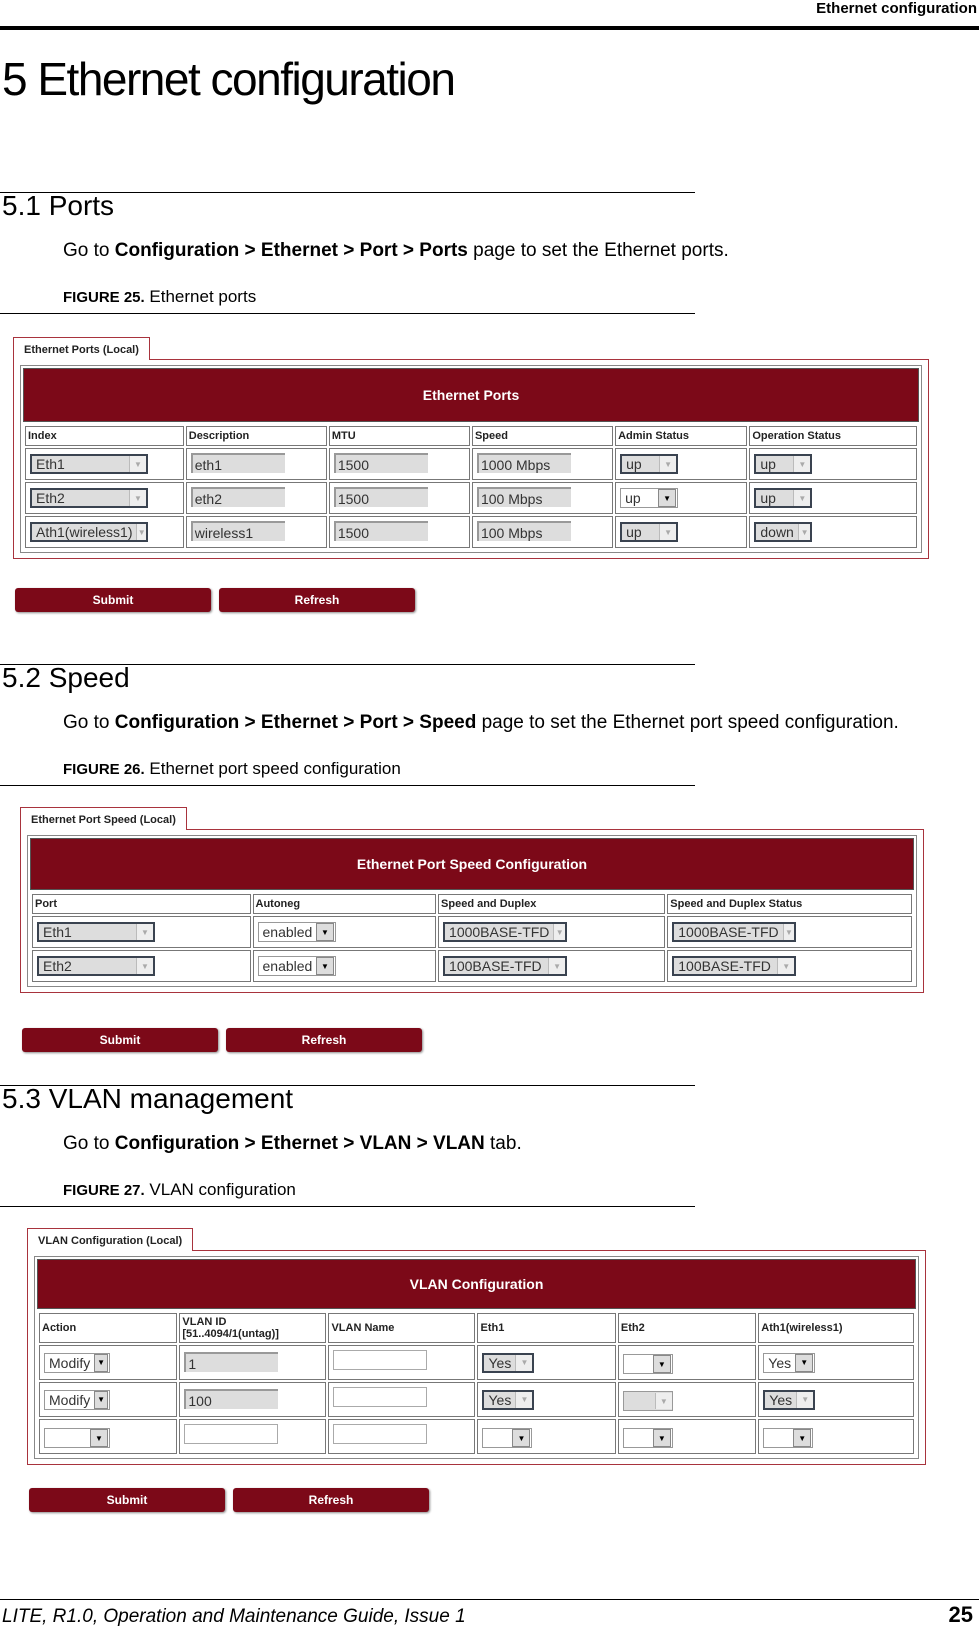  Describe the element at coordinates (783, 532) in the screenshot. I see `operation-status-select: down ▼` at that location.